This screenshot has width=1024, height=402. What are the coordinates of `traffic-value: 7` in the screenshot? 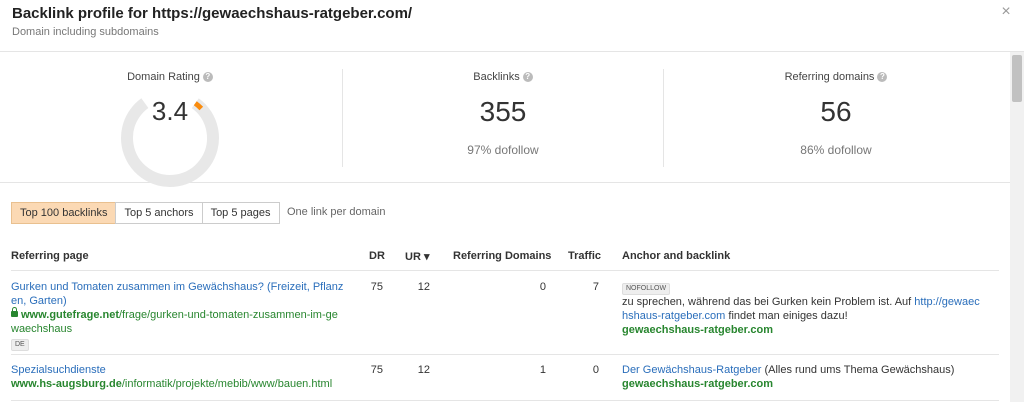 It's located at (585, 287).